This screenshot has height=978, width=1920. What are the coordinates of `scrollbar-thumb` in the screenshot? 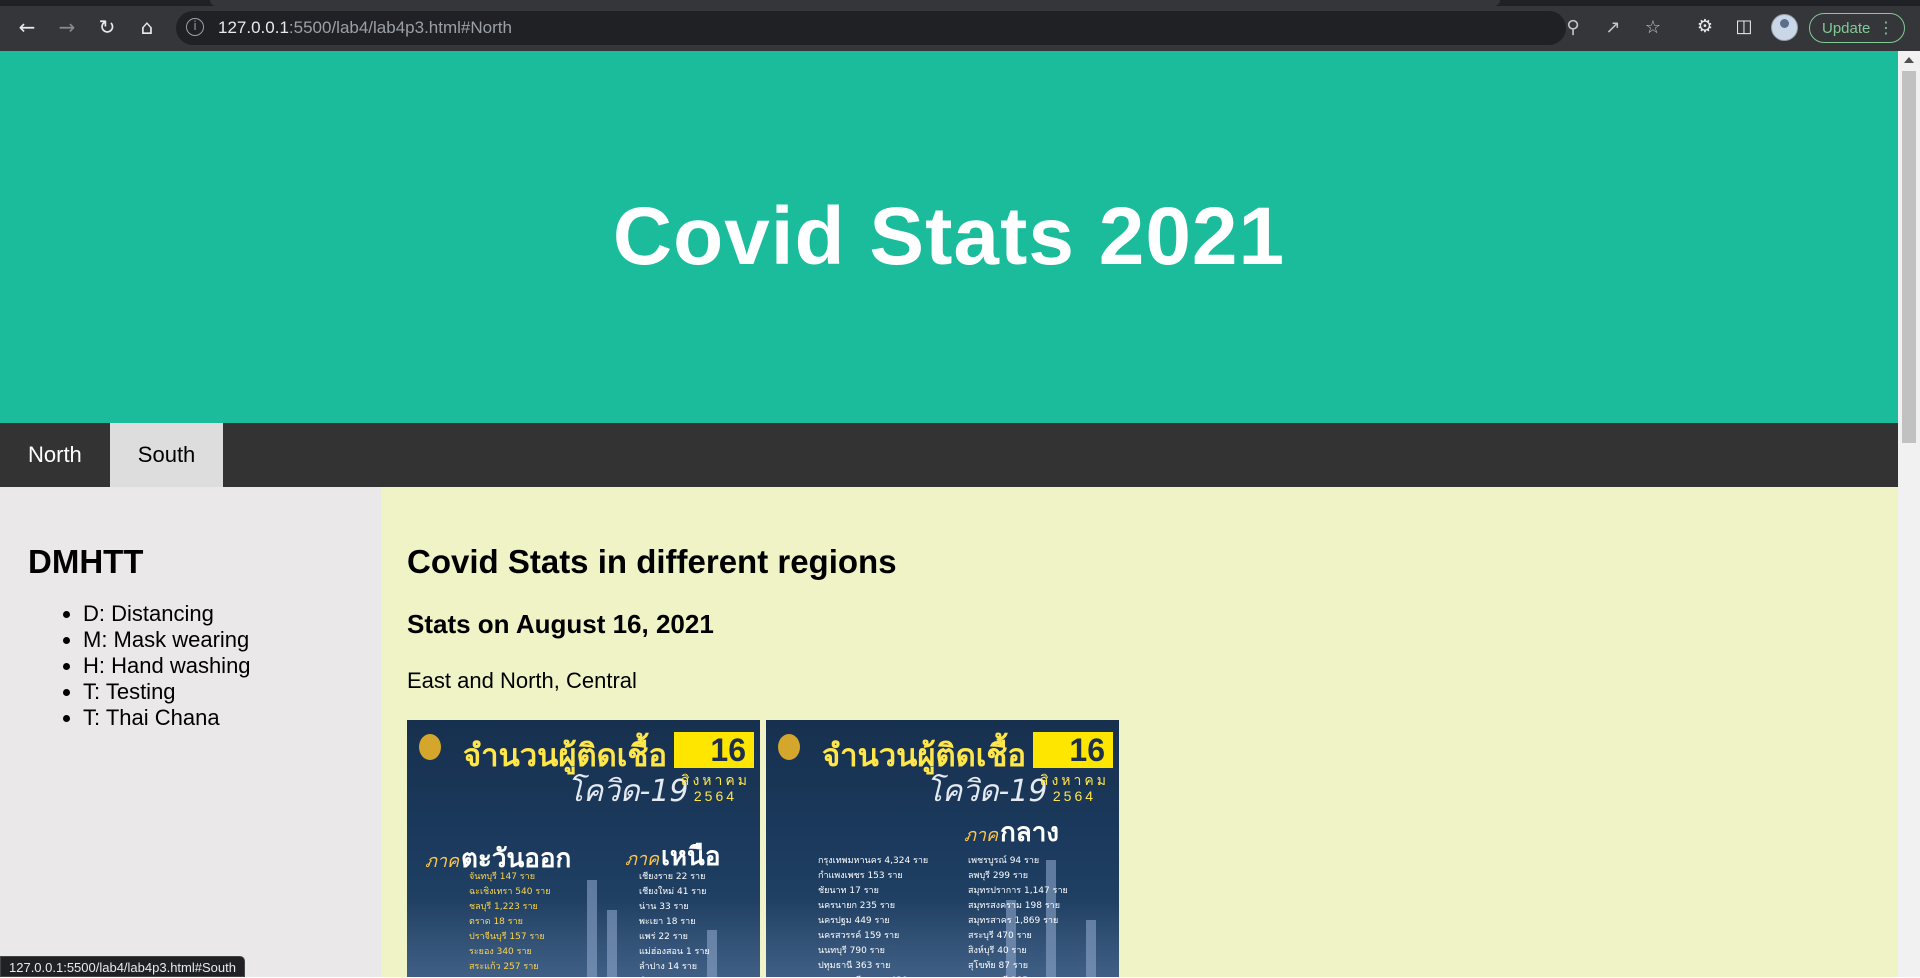 It's located at (1909, 257).